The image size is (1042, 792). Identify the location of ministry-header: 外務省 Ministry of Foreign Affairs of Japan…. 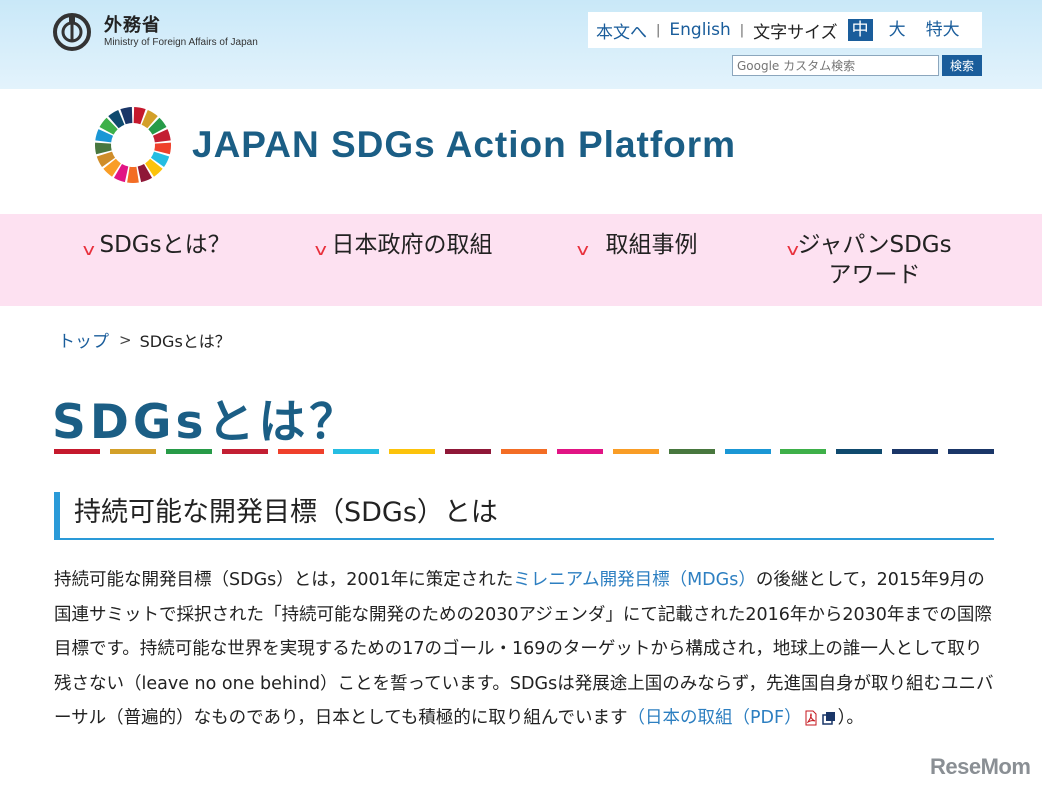
(521, 44).